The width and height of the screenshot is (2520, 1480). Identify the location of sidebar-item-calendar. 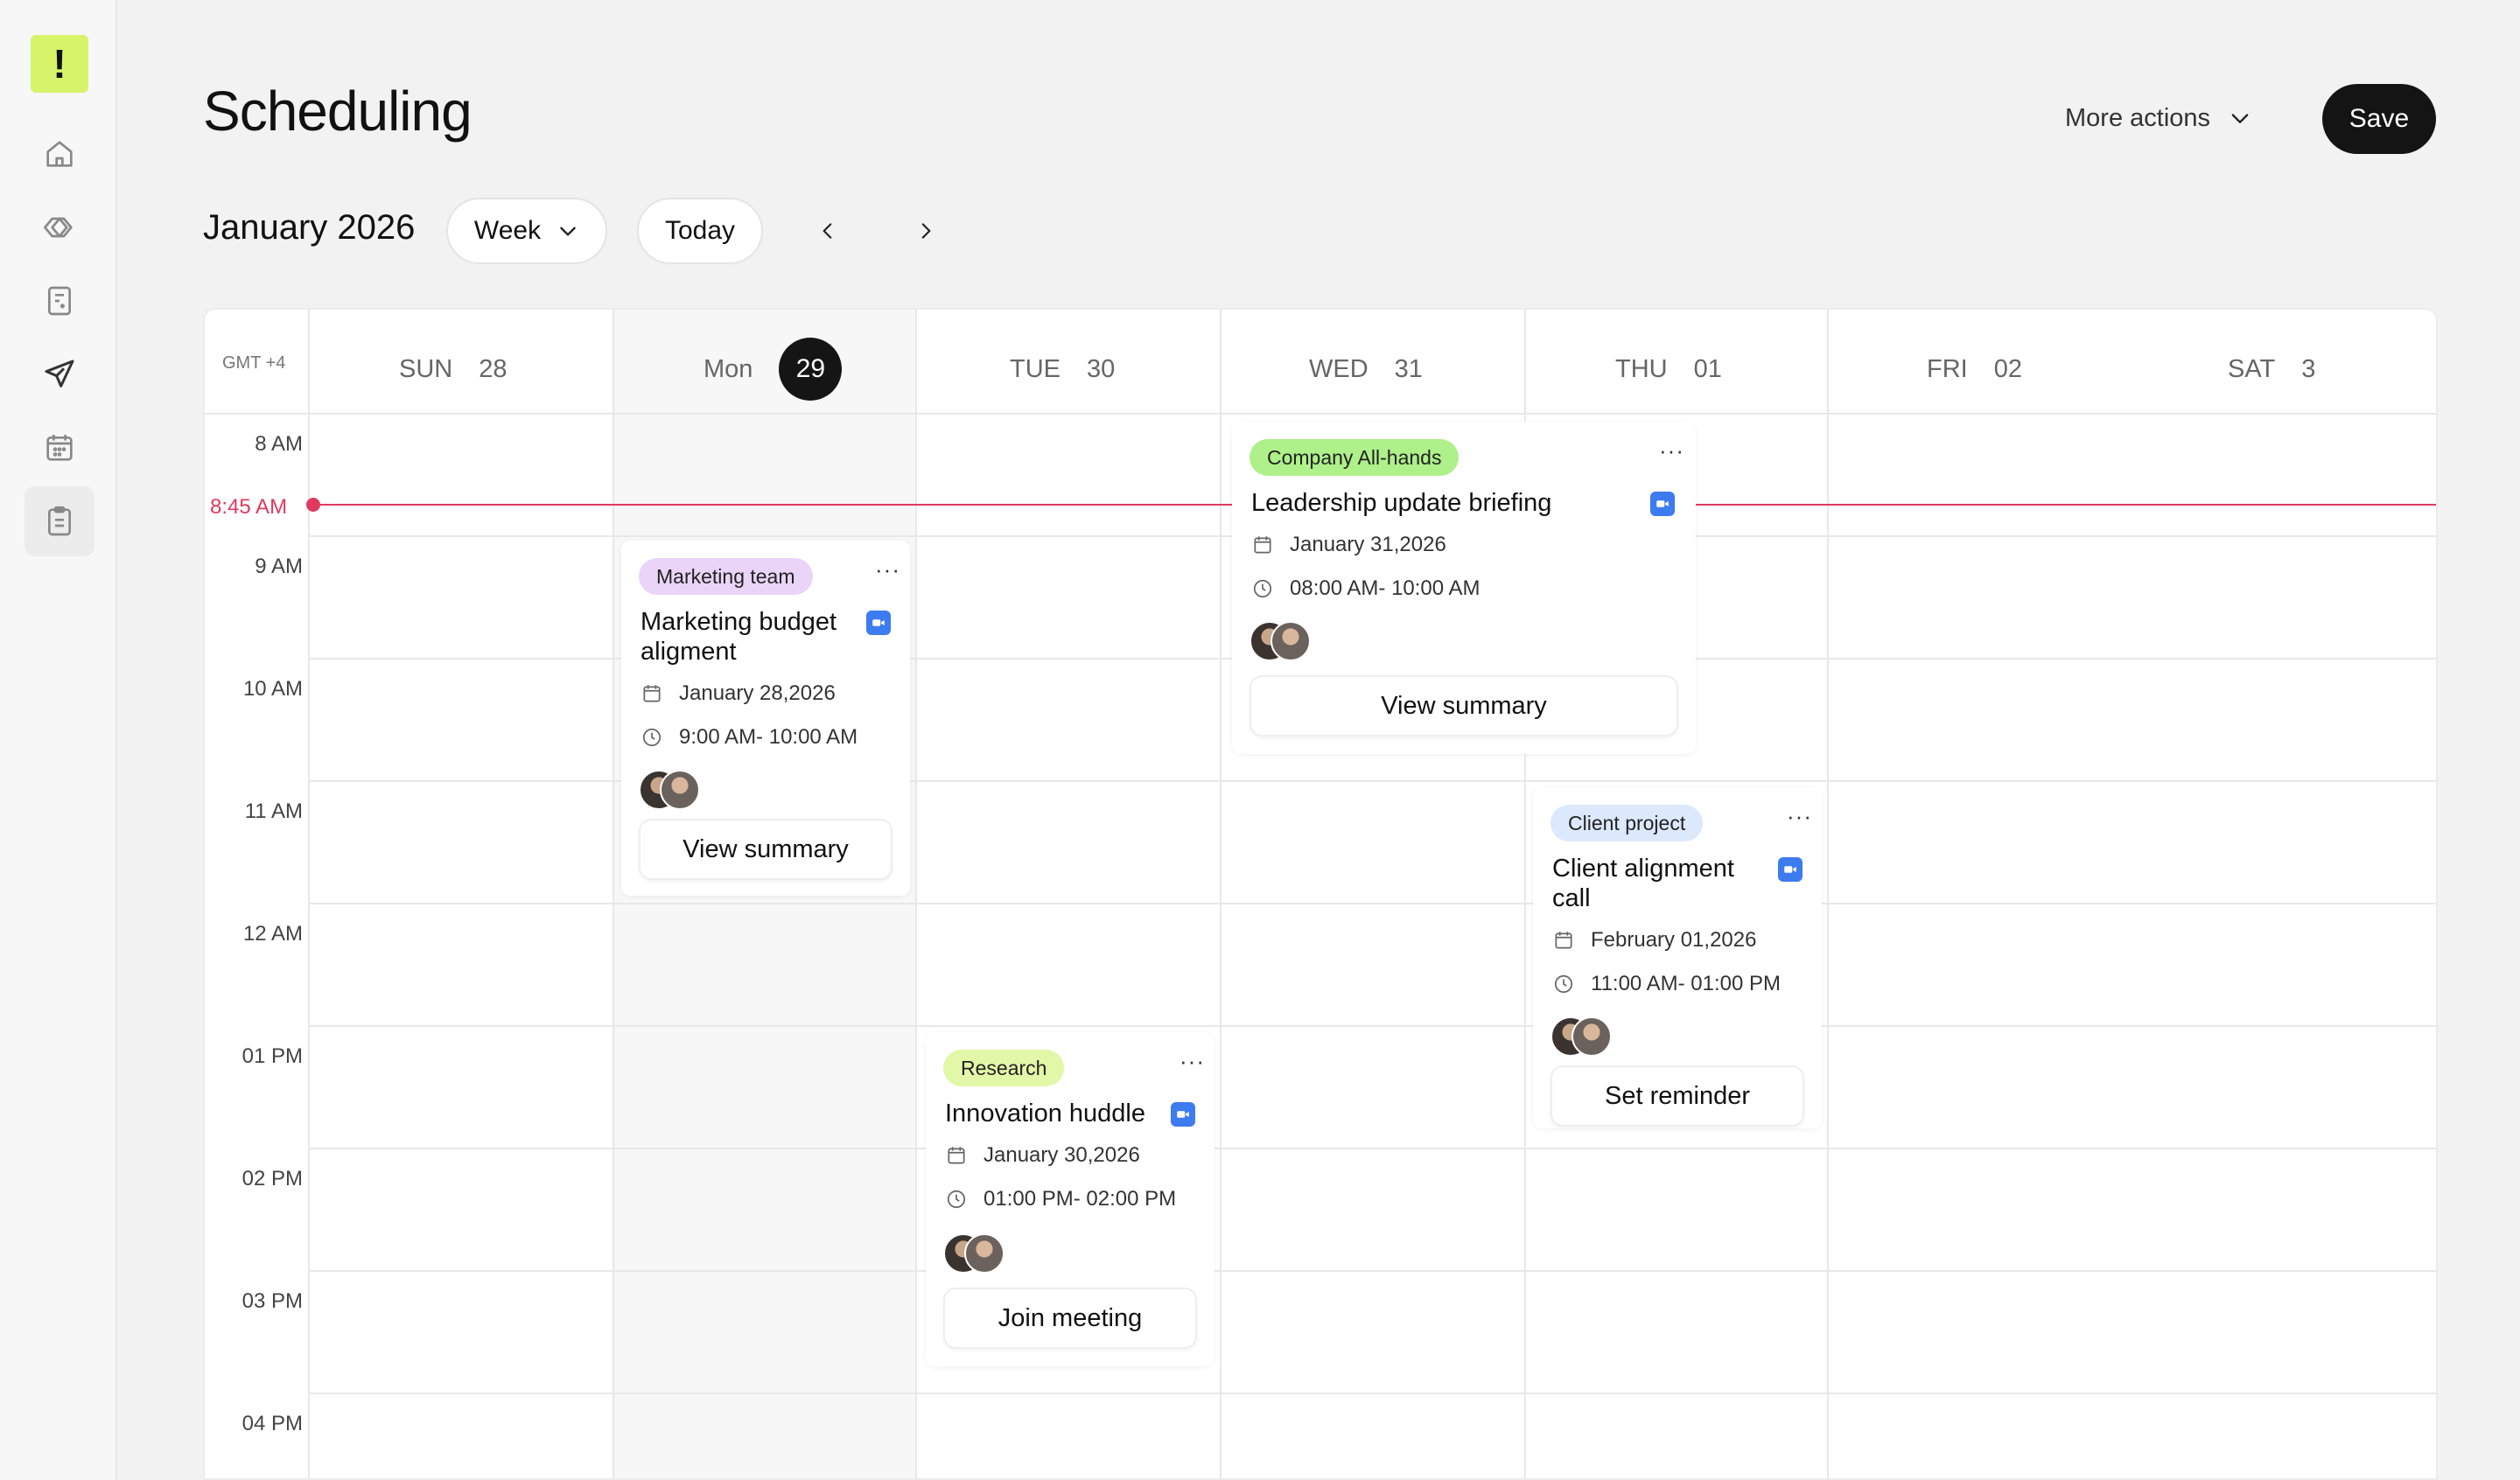
(59, 448).